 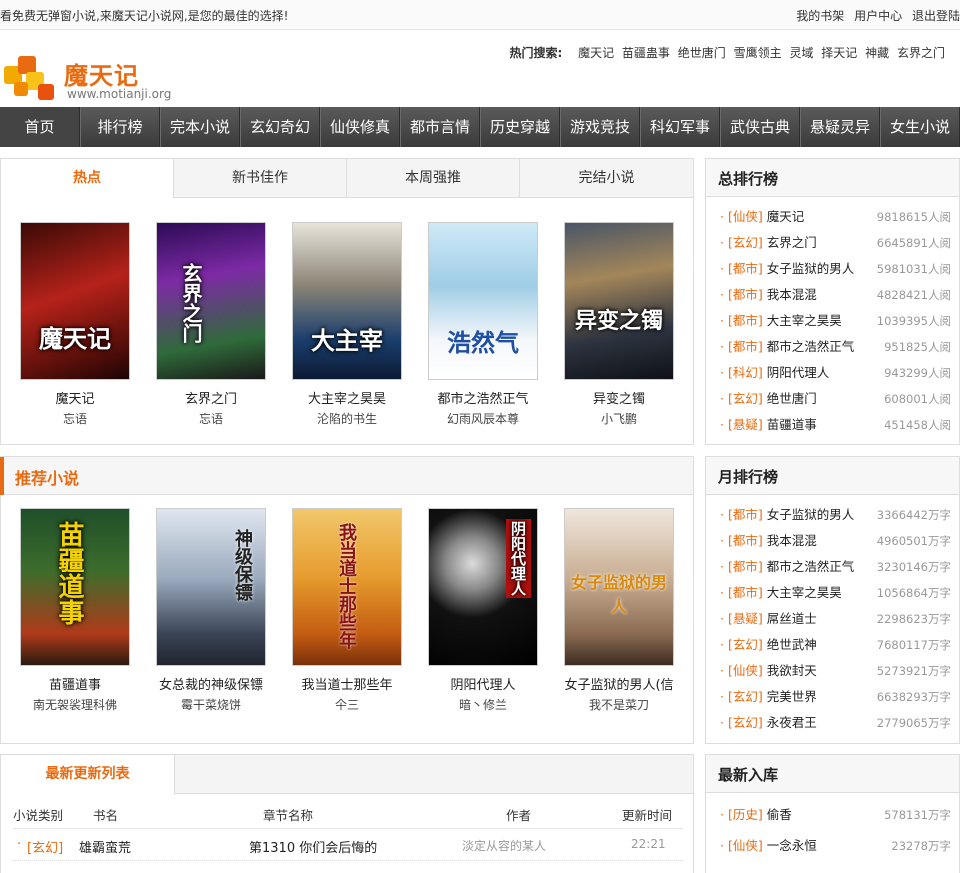 I want to click on list-item: · [都市] 女子监狱的男人 3366442万字, so click(x=835, y=515).